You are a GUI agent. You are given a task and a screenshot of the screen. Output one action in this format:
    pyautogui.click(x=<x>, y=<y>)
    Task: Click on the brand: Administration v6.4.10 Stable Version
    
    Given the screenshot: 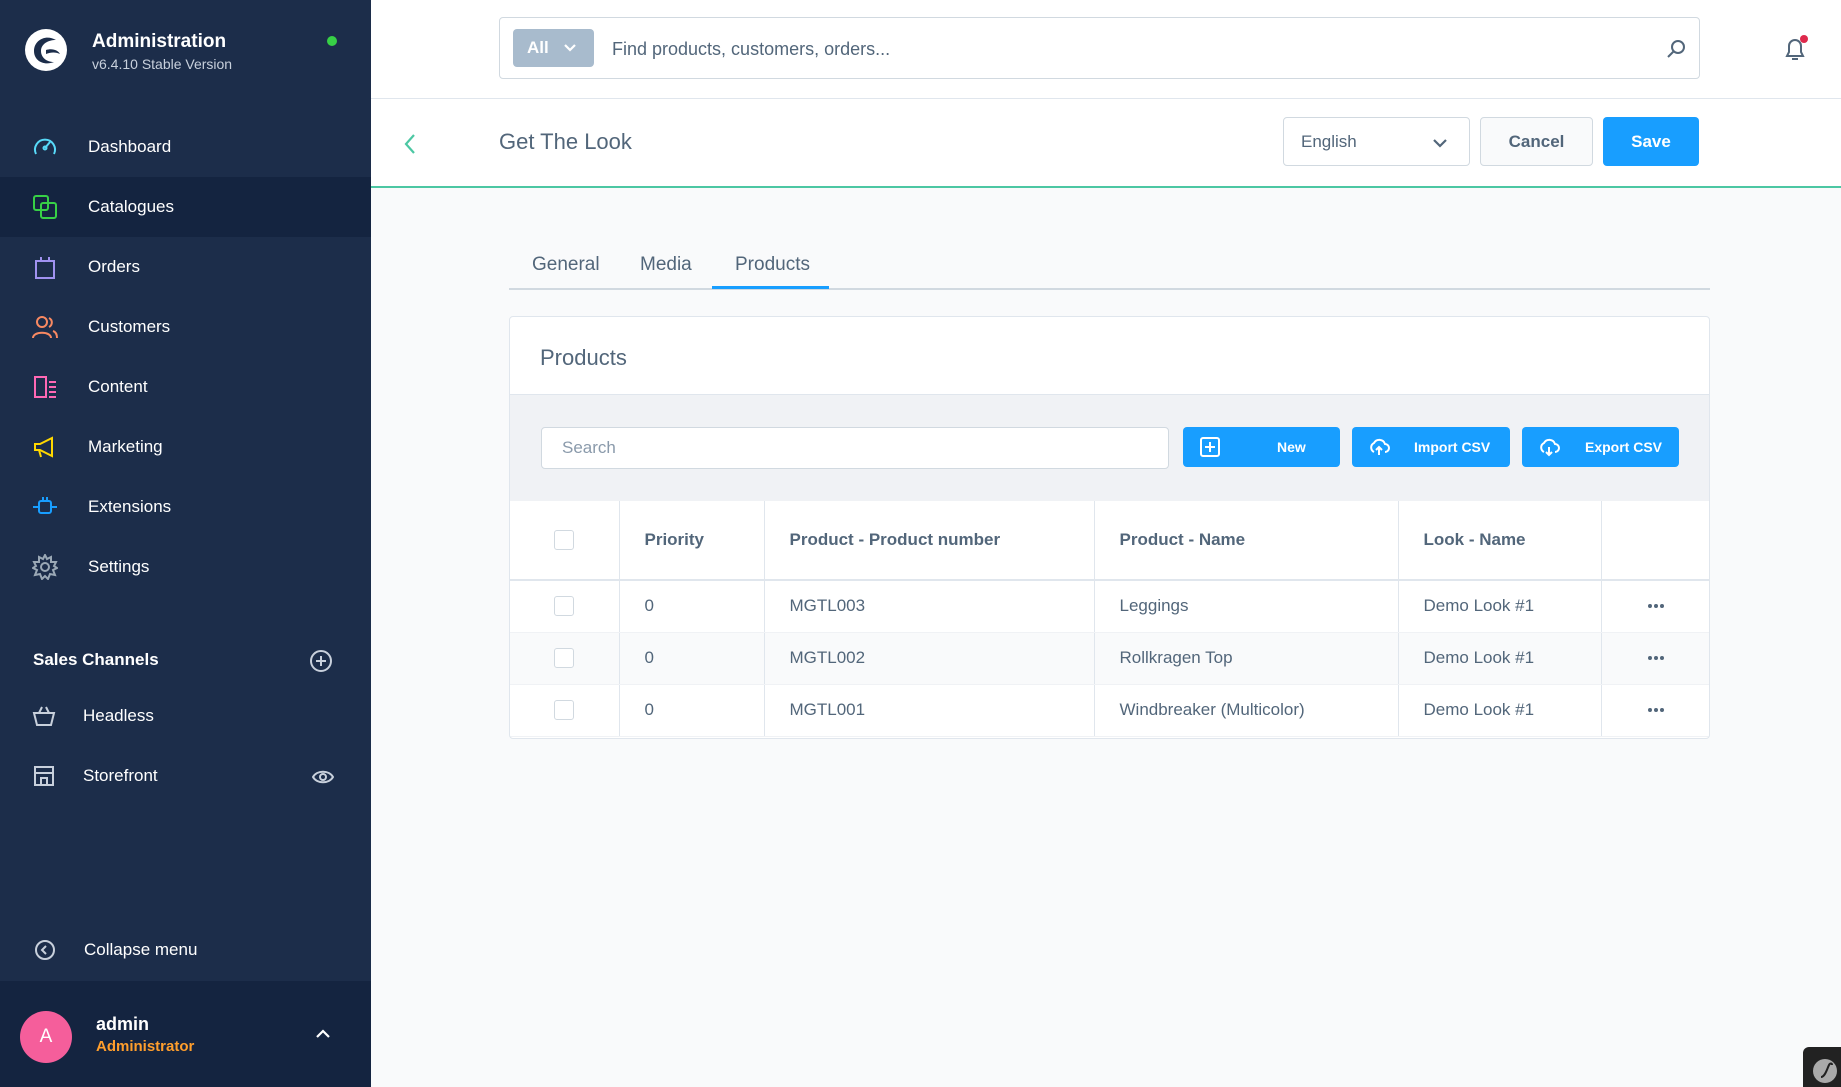 What is the action you would take?
    pyautogui.click(x=185, y=50)
    